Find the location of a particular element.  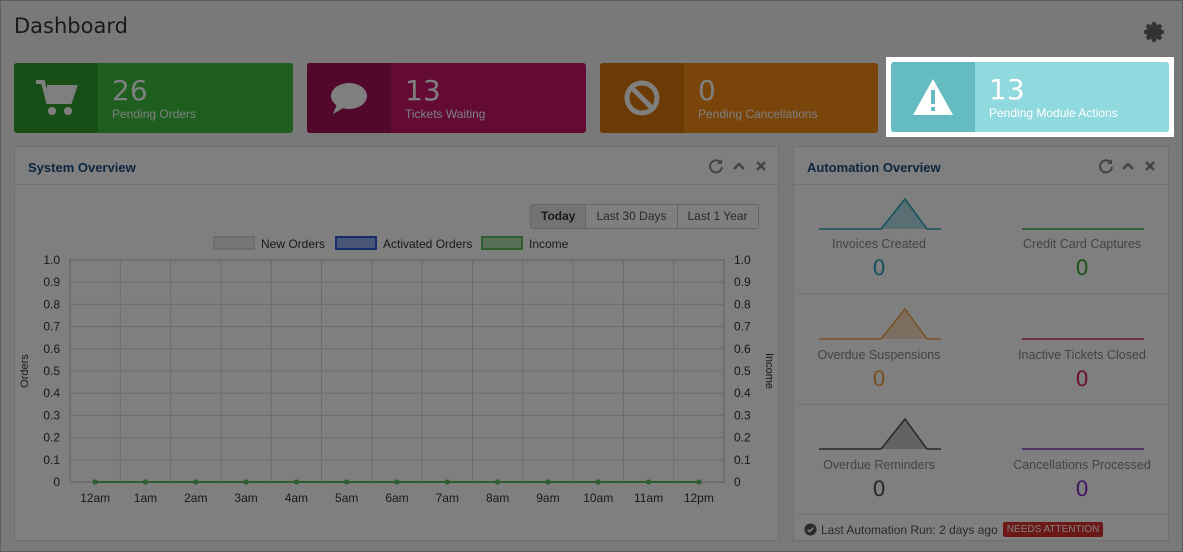

y-tick-label-right: 0.5 is located at coordinates (742, 371).